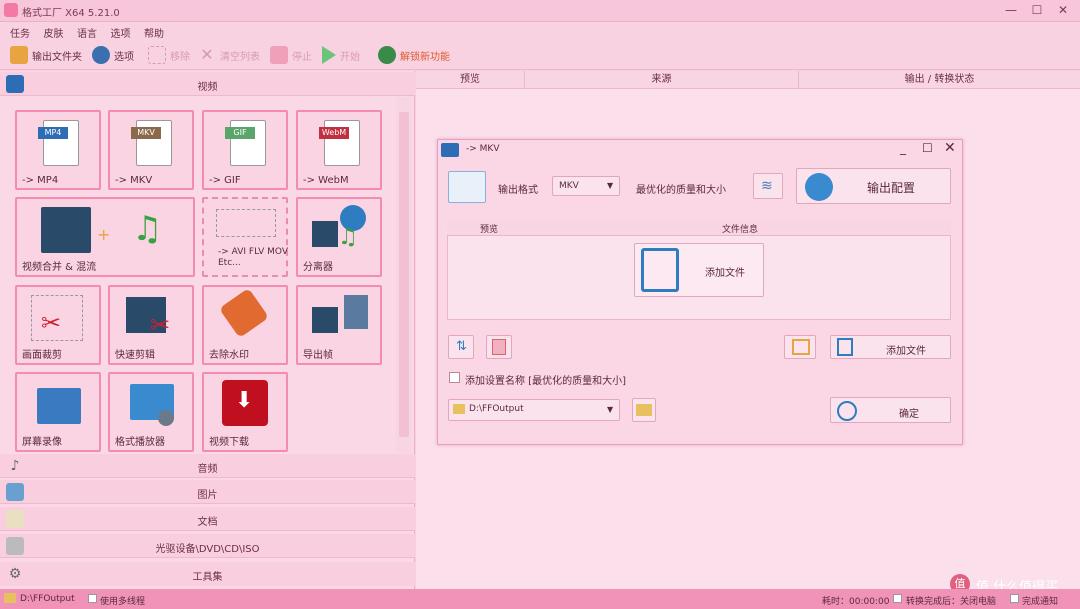 The width and height of the screenshot is (1080, 609). I want to click on mp4-file-icon: MP4, so click(58, 143).